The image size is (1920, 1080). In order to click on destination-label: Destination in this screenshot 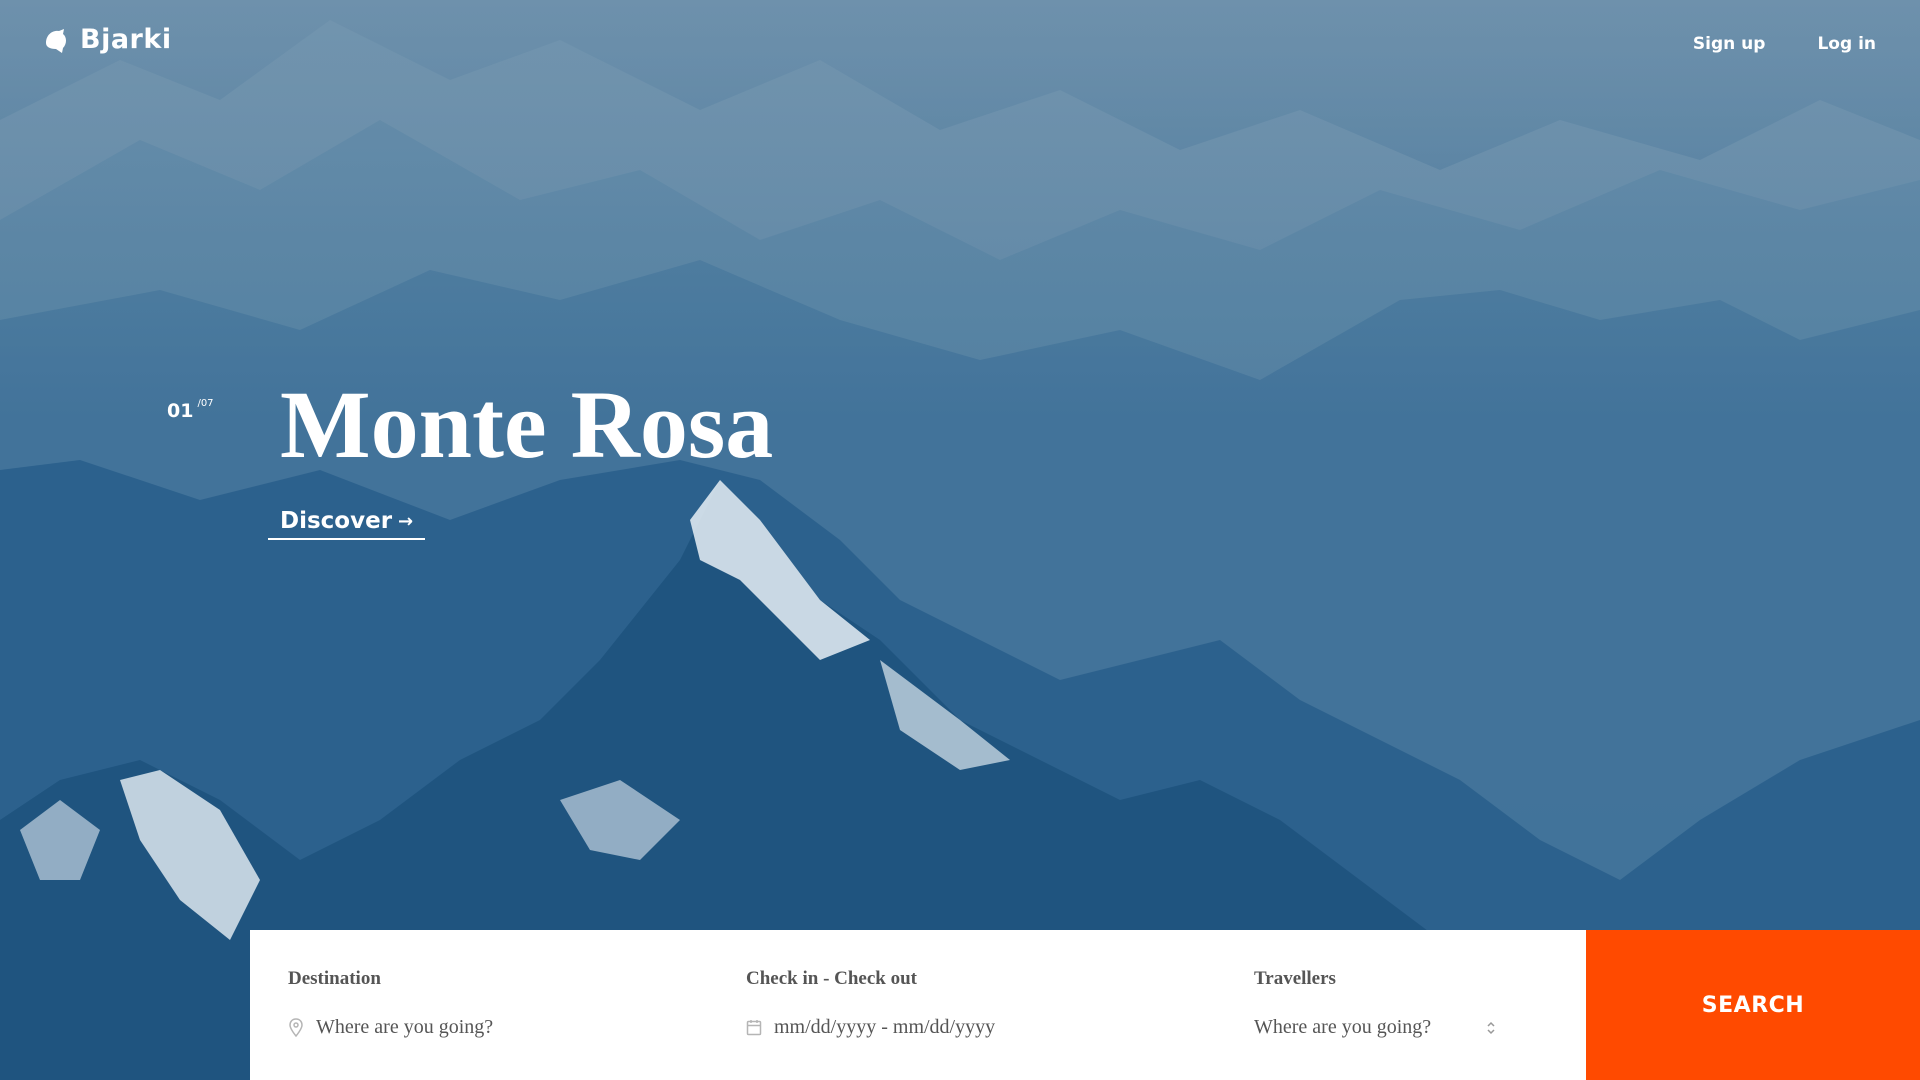, I will do `click(334, 978)`.